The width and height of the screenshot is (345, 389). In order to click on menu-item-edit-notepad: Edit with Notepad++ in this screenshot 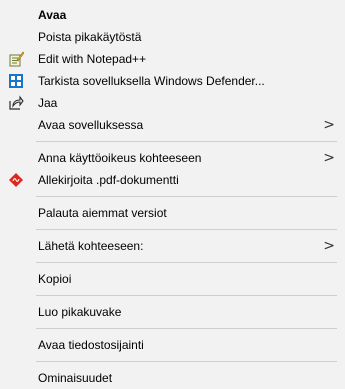, I will do `click(172, 59)`.